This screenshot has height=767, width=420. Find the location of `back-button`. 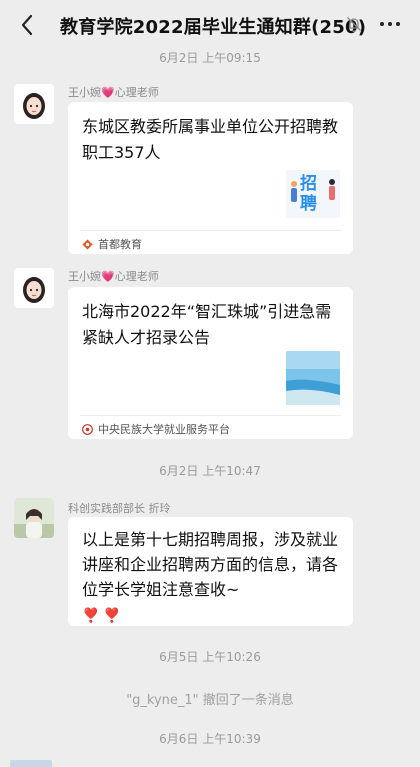

back-button is located at coordinates (27, 25).